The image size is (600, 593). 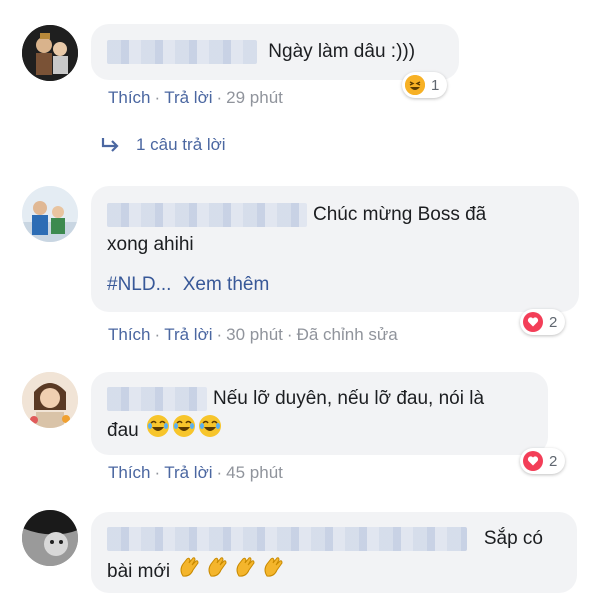 What do you see at coordinates (150, 244) in the screenshot?
I see `comment-text-line-2: xong ahihi` at bounding box center [150, 244].